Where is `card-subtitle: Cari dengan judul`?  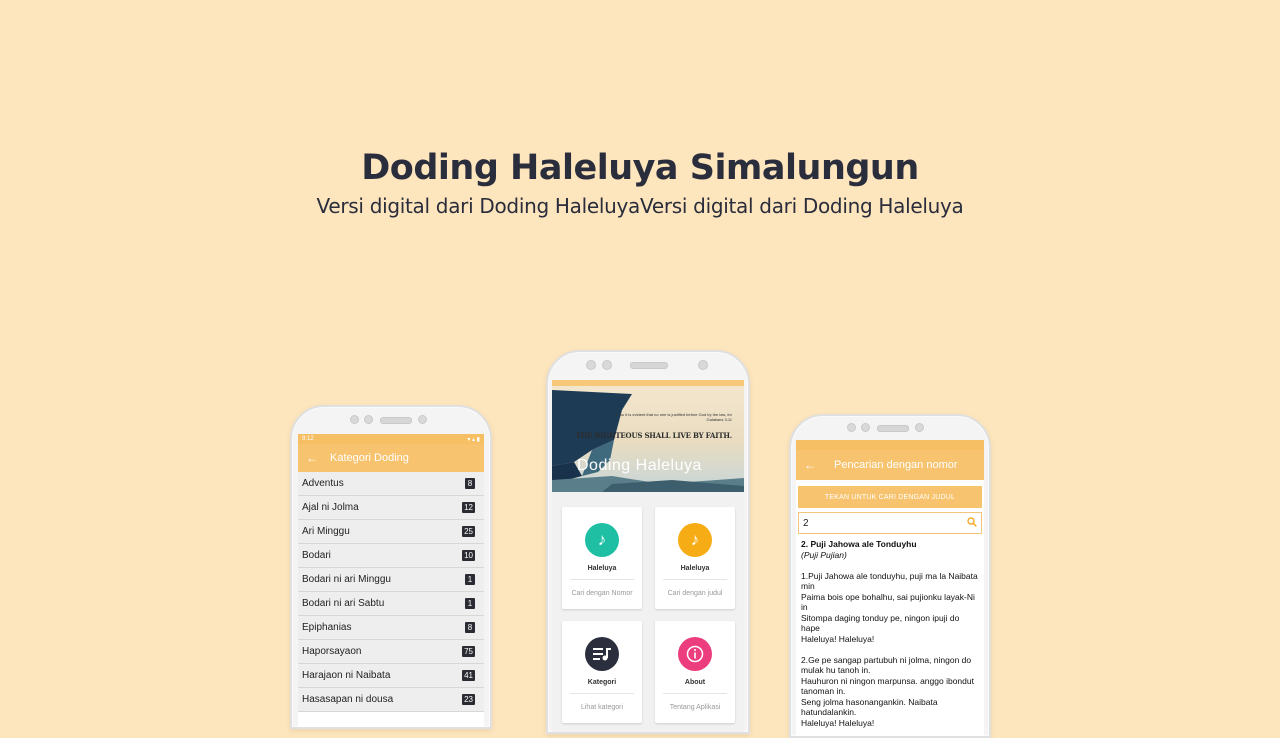
card-subtitle: Cari dengan judul is located at coordinates (695, 593).